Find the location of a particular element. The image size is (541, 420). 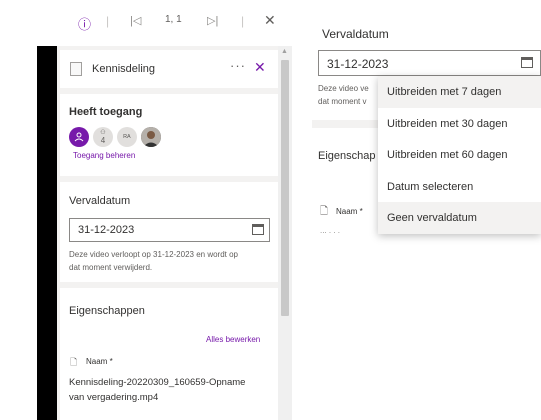

page-indicator: 1, 1 is located at coordinates (173, 19).